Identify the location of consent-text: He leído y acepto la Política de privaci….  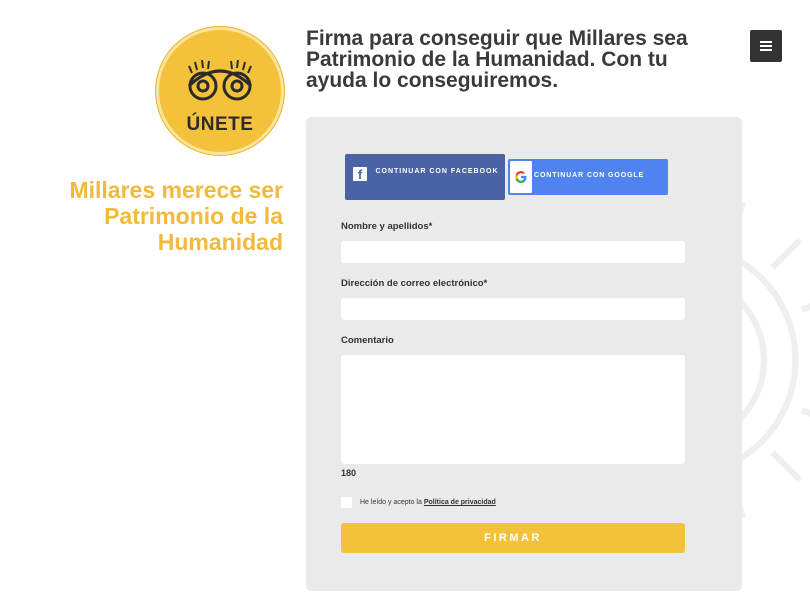
(428, 502).